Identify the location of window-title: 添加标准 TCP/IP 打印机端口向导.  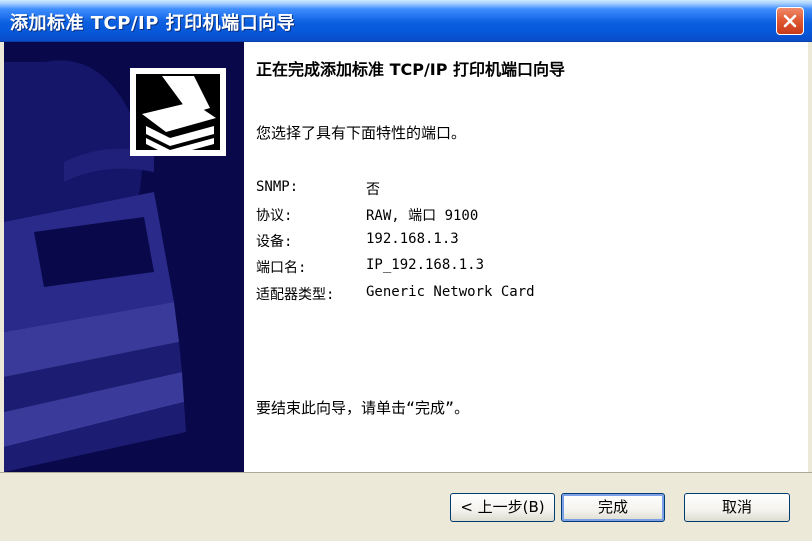
(153, 23).